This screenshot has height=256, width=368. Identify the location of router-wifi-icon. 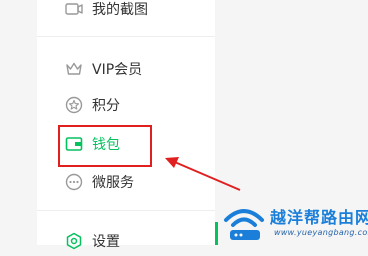
(244, 224).